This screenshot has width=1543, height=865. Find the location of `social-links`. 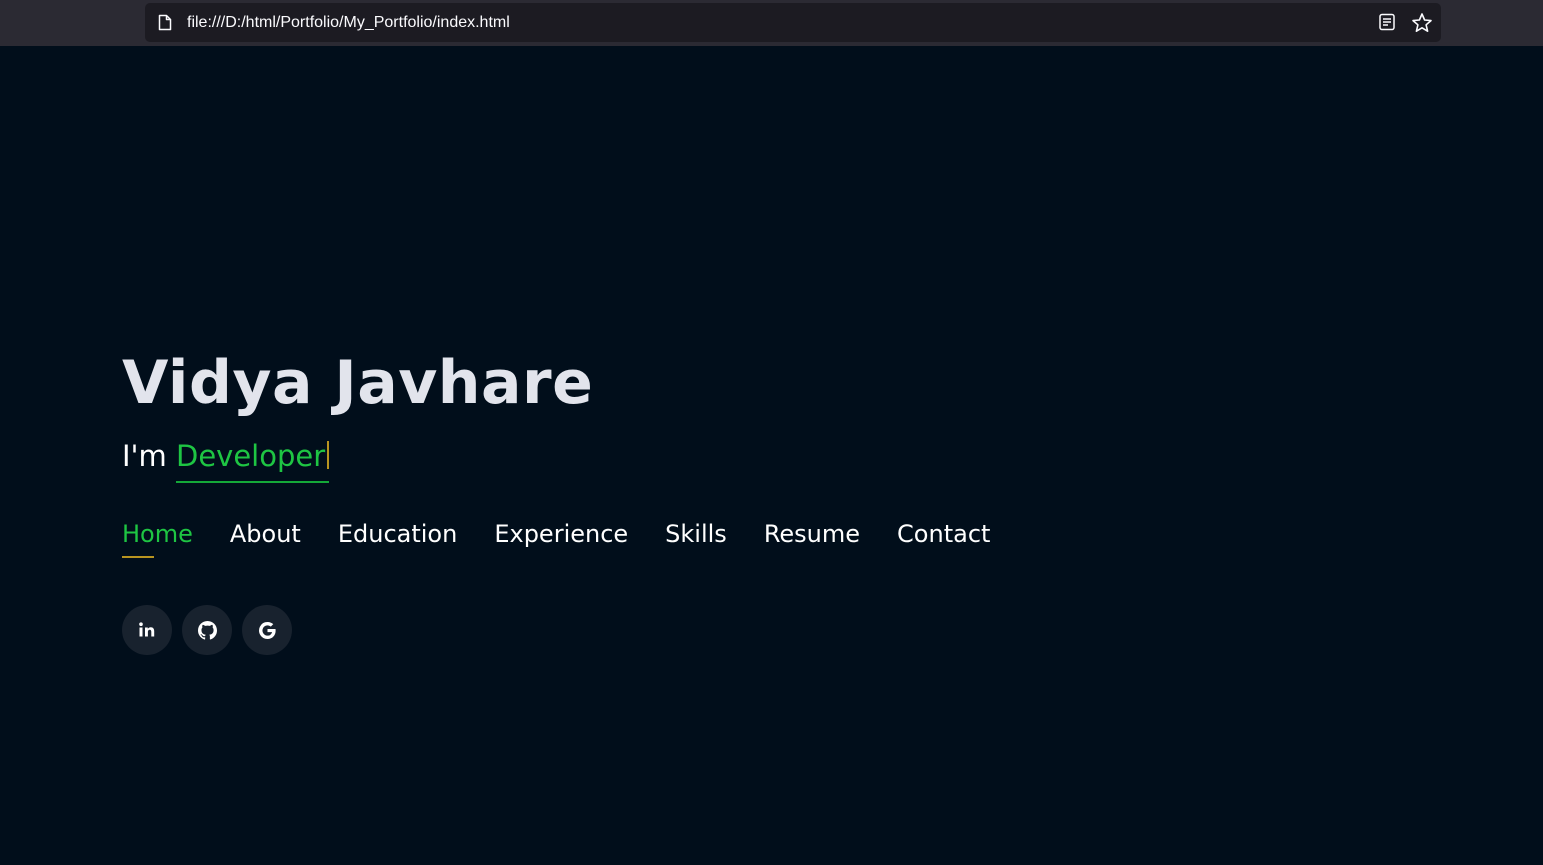

social-links is located at coordinates (207, 630).